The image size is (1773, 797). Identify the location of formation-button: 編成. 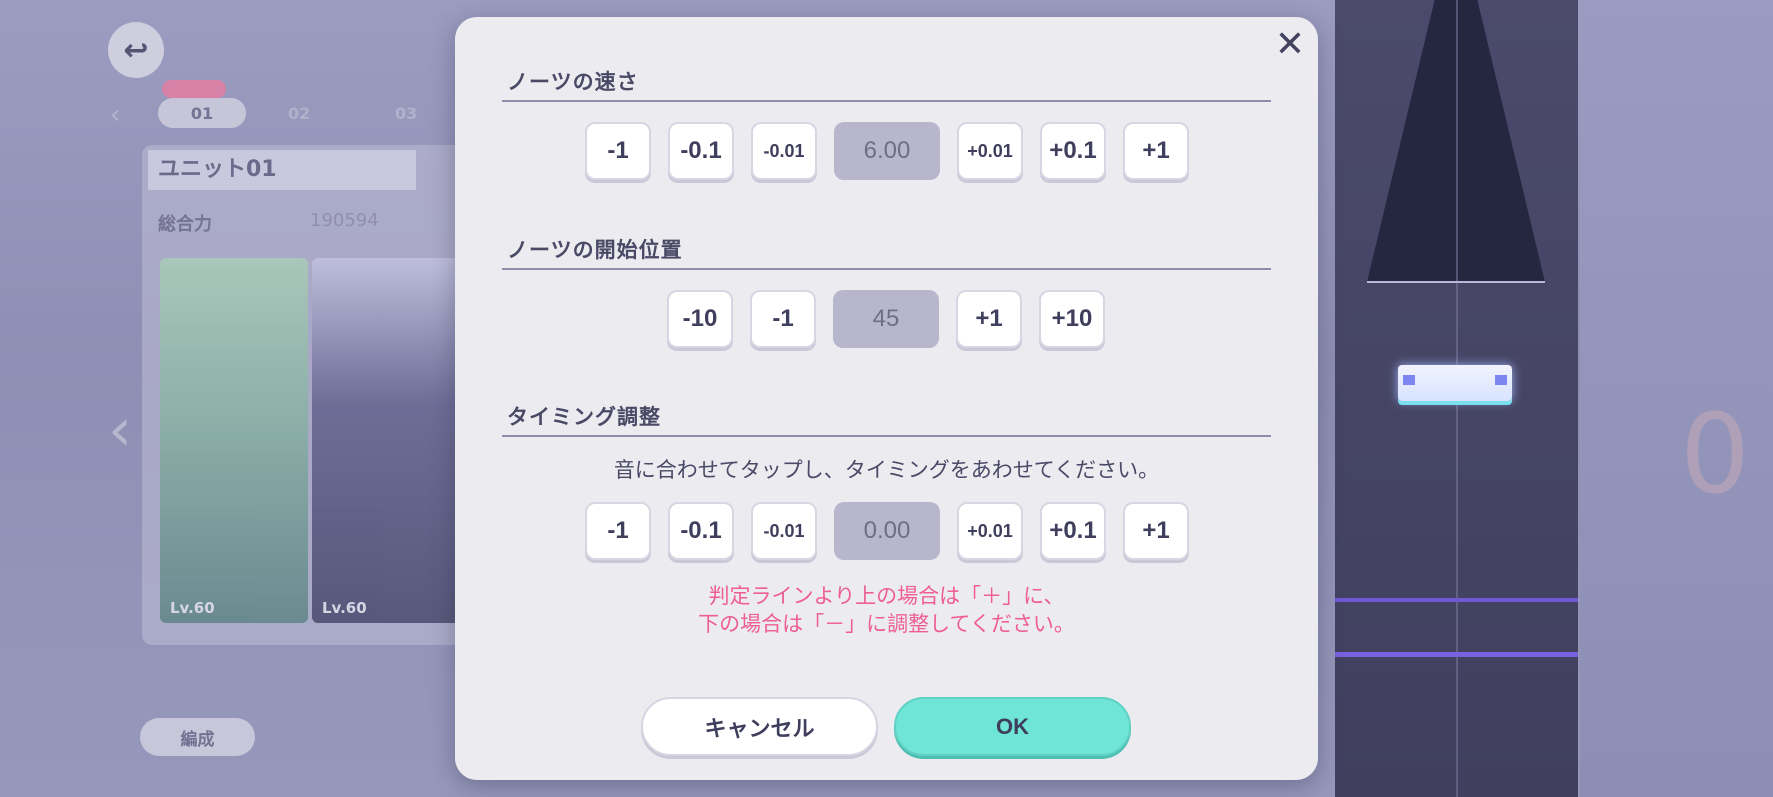
(197, 737).